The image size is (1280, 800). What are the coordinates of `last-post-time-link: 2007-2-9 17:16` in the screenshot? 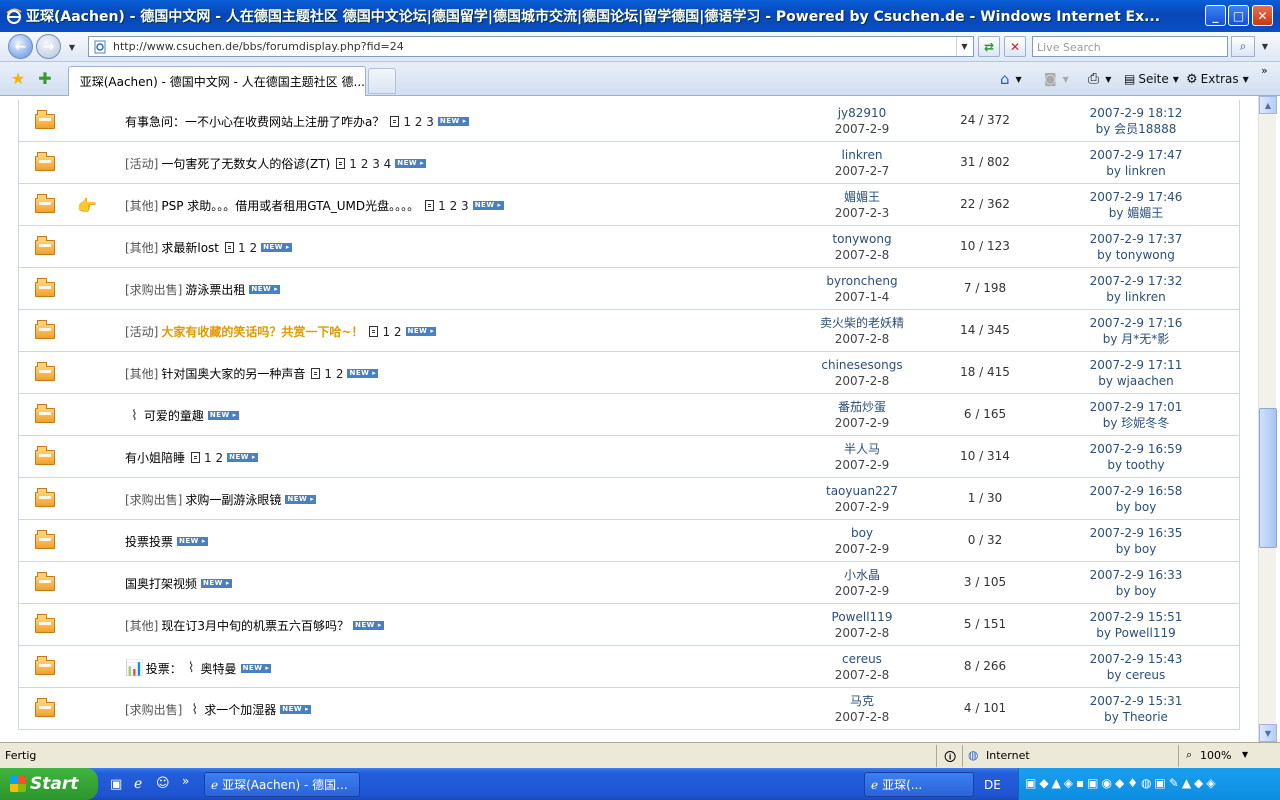 It's located at (1136, 323).